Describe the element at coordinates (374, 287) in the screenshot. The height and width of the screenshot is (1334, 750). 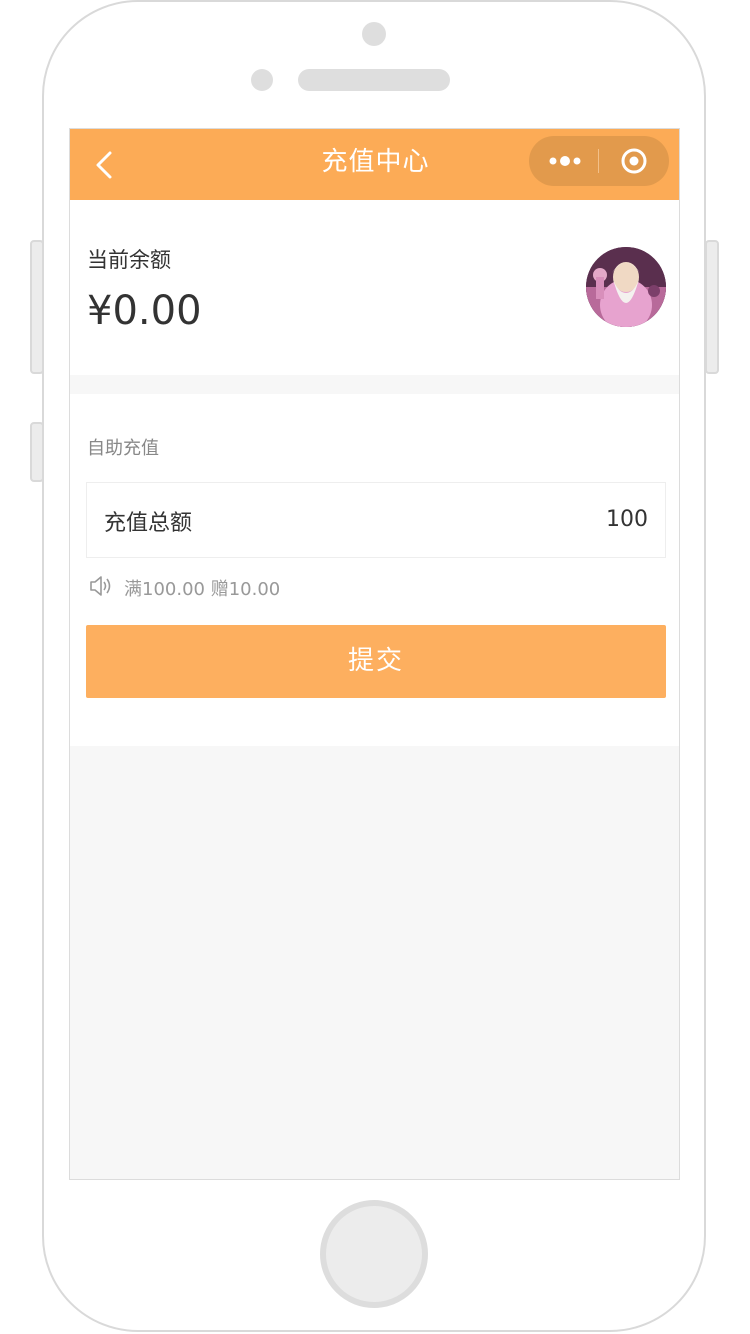
I see `balance-card: 当前余额 ¥0.00` at that location.